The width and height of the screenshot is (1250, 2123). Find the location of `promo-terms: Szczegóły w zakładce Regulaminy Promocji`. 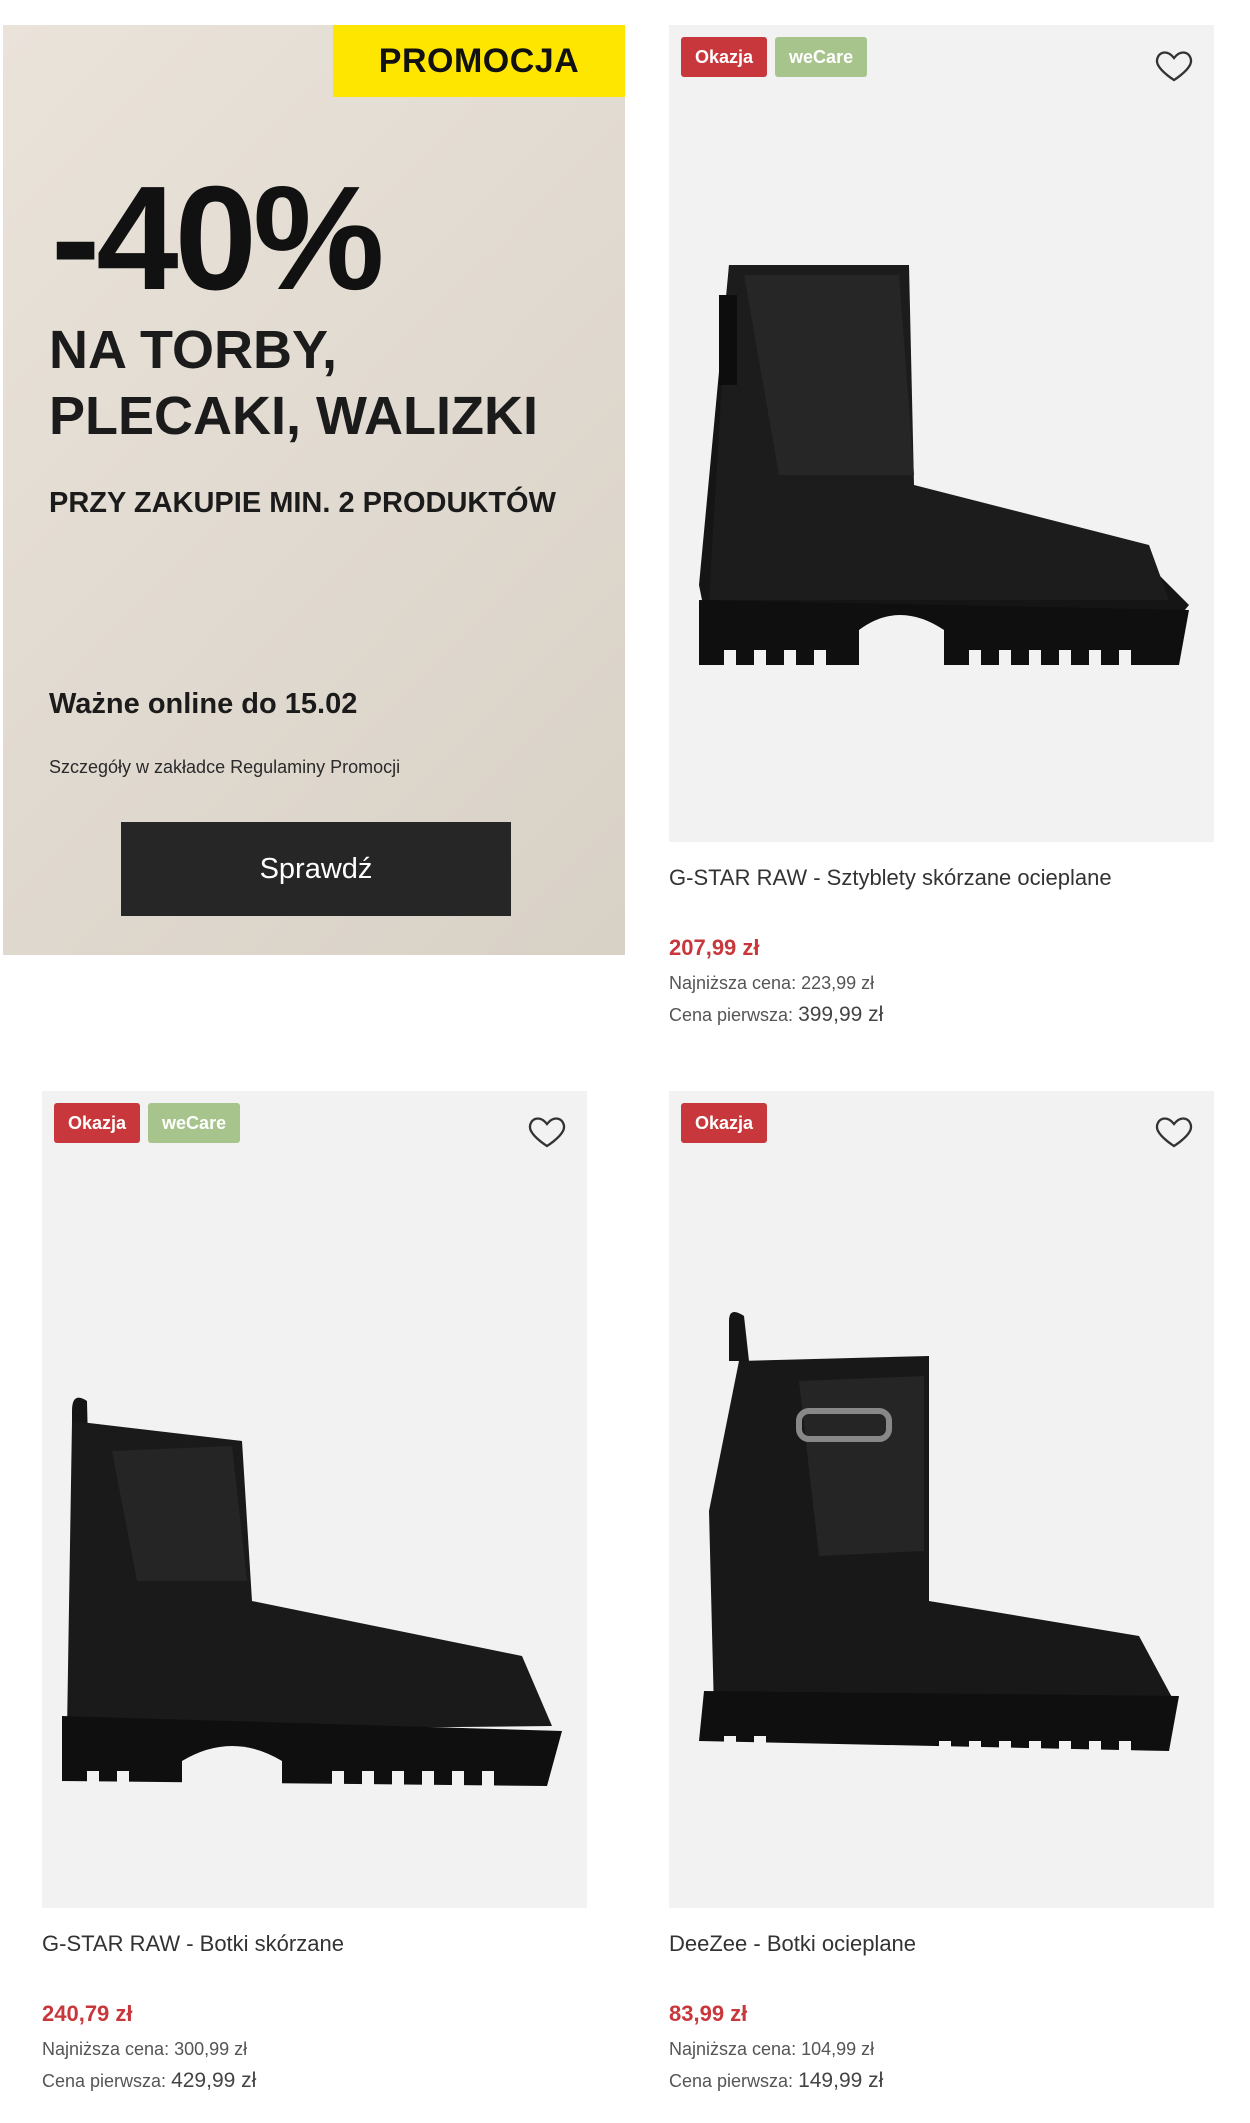

promo-terms: Szczegóły w zakładce Regulaminy Promocji is located at coordinates (225, 767).